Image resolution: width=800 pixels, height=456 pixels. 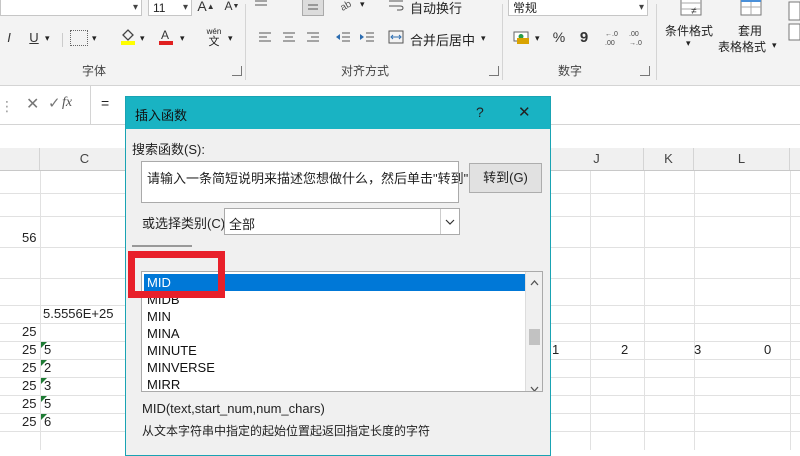 What do you see at coordinates (449, 221) in the screenshot?
I see `chevron-down-icon` at bounding box center [449, 221].